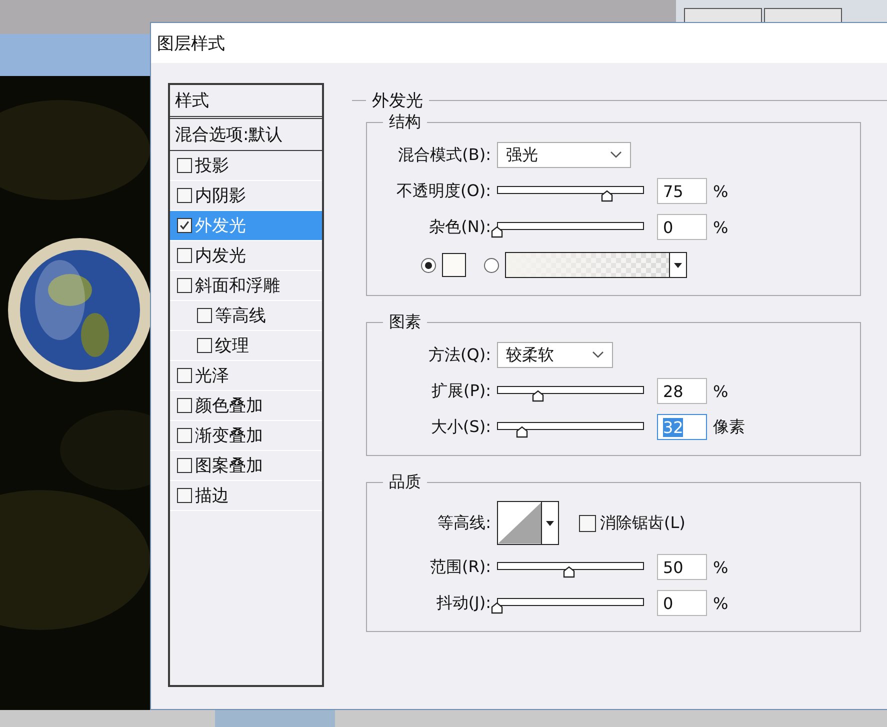  Describe the element at coordinates (460, 567) in the screenshot. I see `slider-label: 范围(R):` at that location.